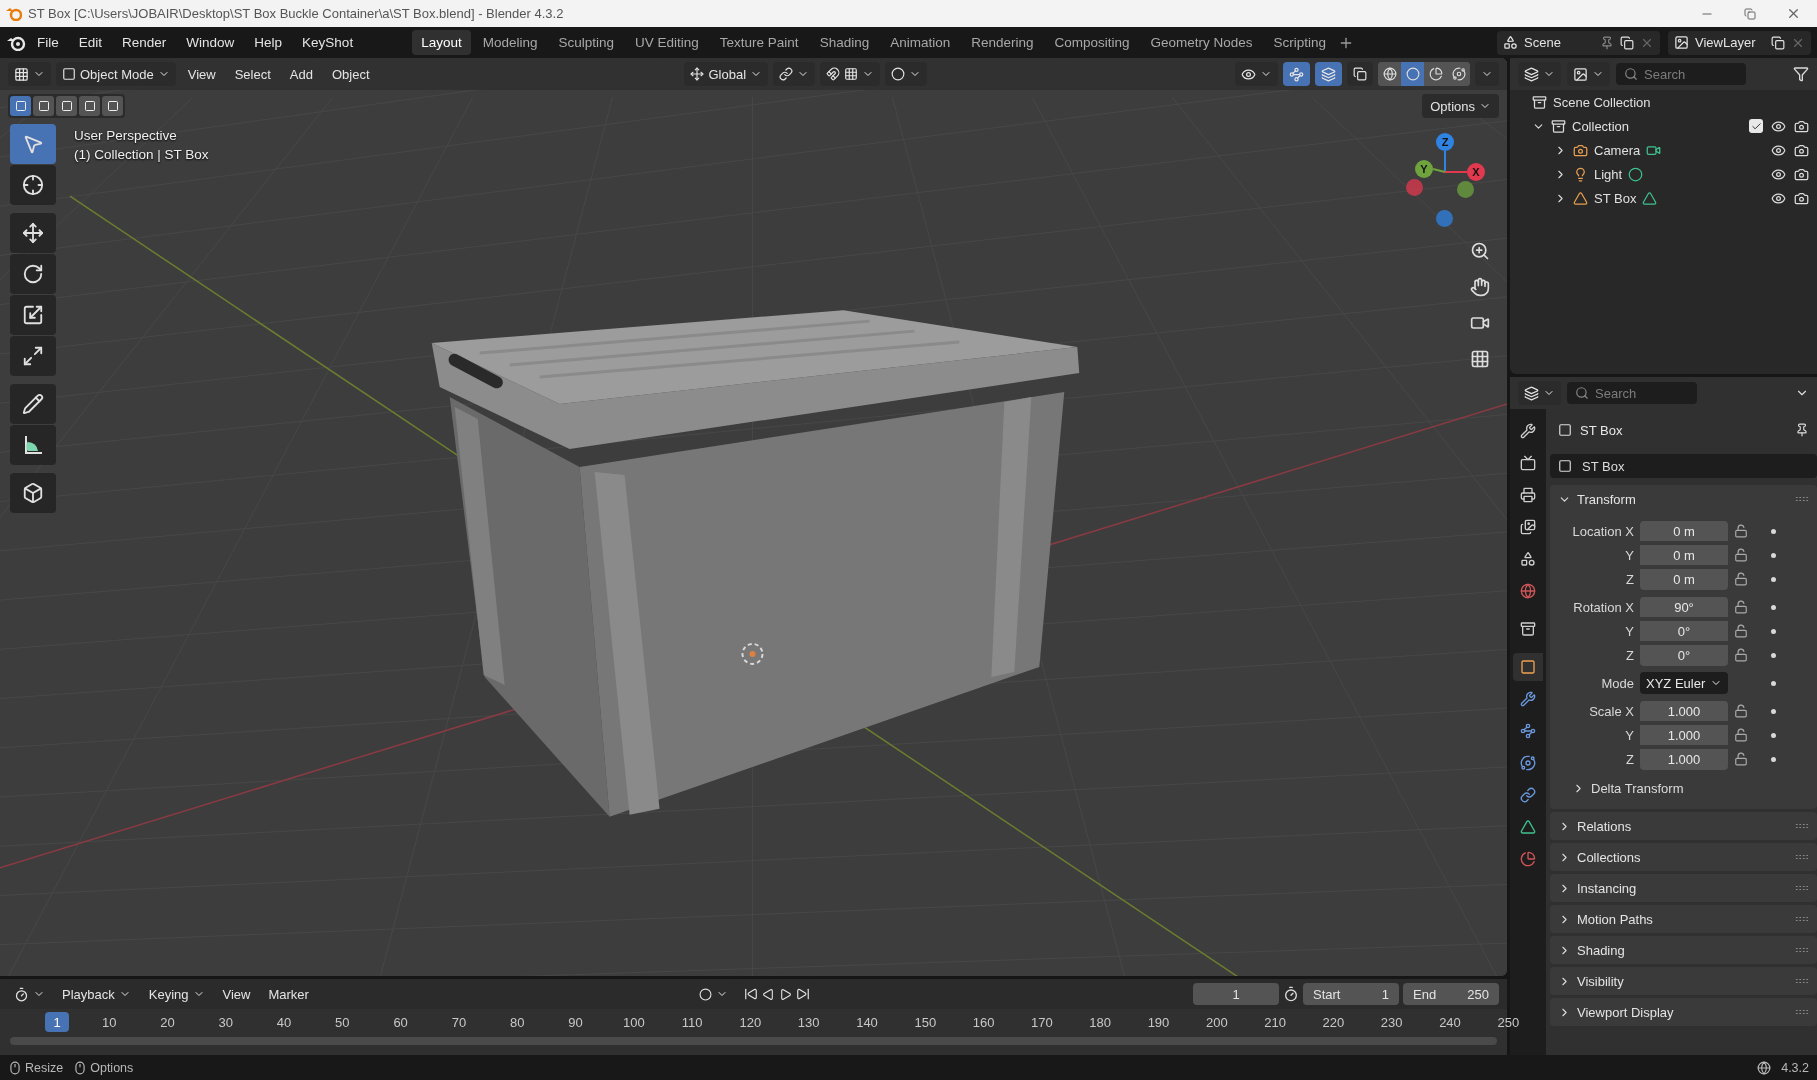 The image size is (1817, 1080). Describe the element at coordinates (920, 42) in the screenshot. I see `workspace-tab: Animation` at that location.